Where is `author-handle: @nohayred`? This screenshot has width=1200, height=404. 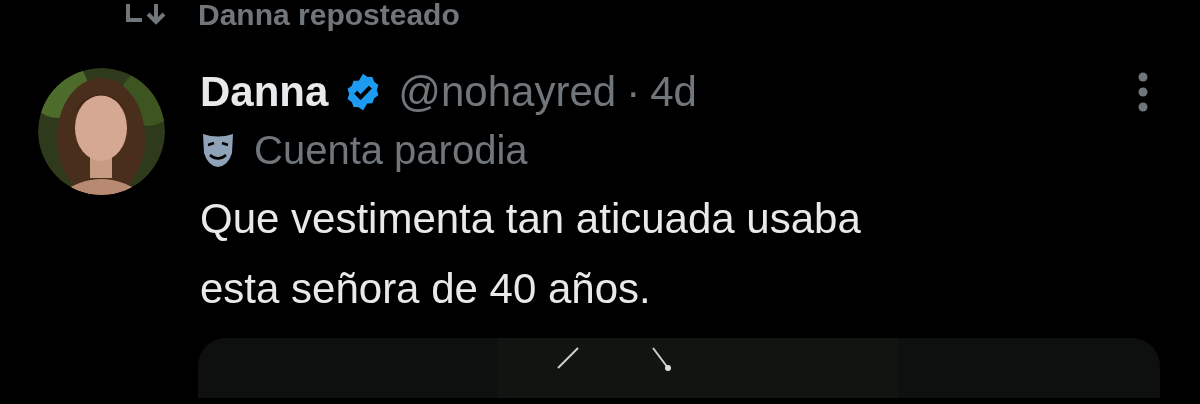
author-handle: @nohayred is located at coordinates (507, 92).